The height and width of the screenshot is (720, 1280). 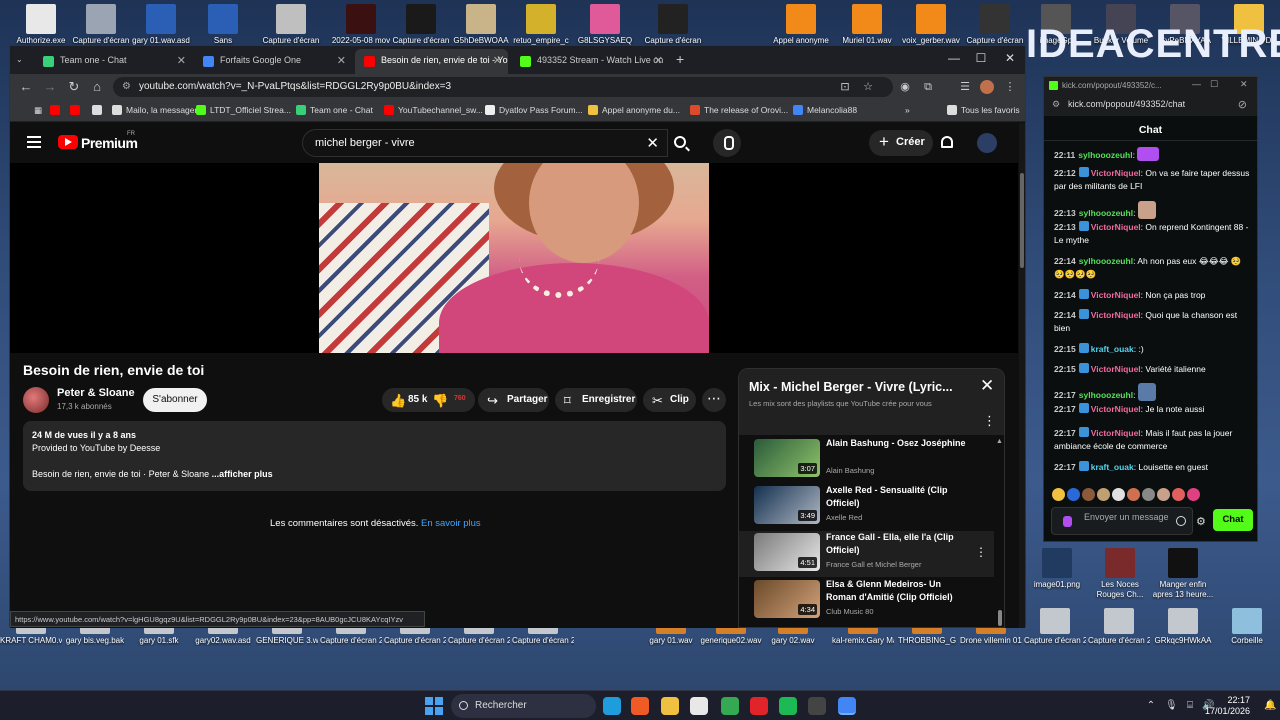 What do you see at coordinates (847, 706) in the screenshot?
I see `taskbar-app-chrome-active-icon` at bounding box center [847, 706].